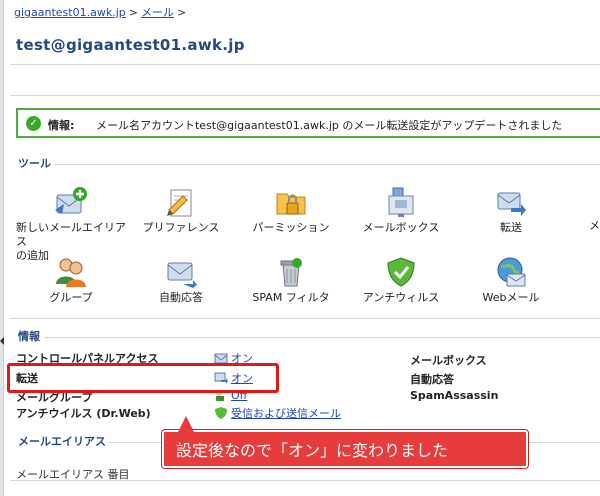 This screenshot has height=496, width=600. I want to click on info-value-antivirus: 受信および送信メール, so click(277, 413).